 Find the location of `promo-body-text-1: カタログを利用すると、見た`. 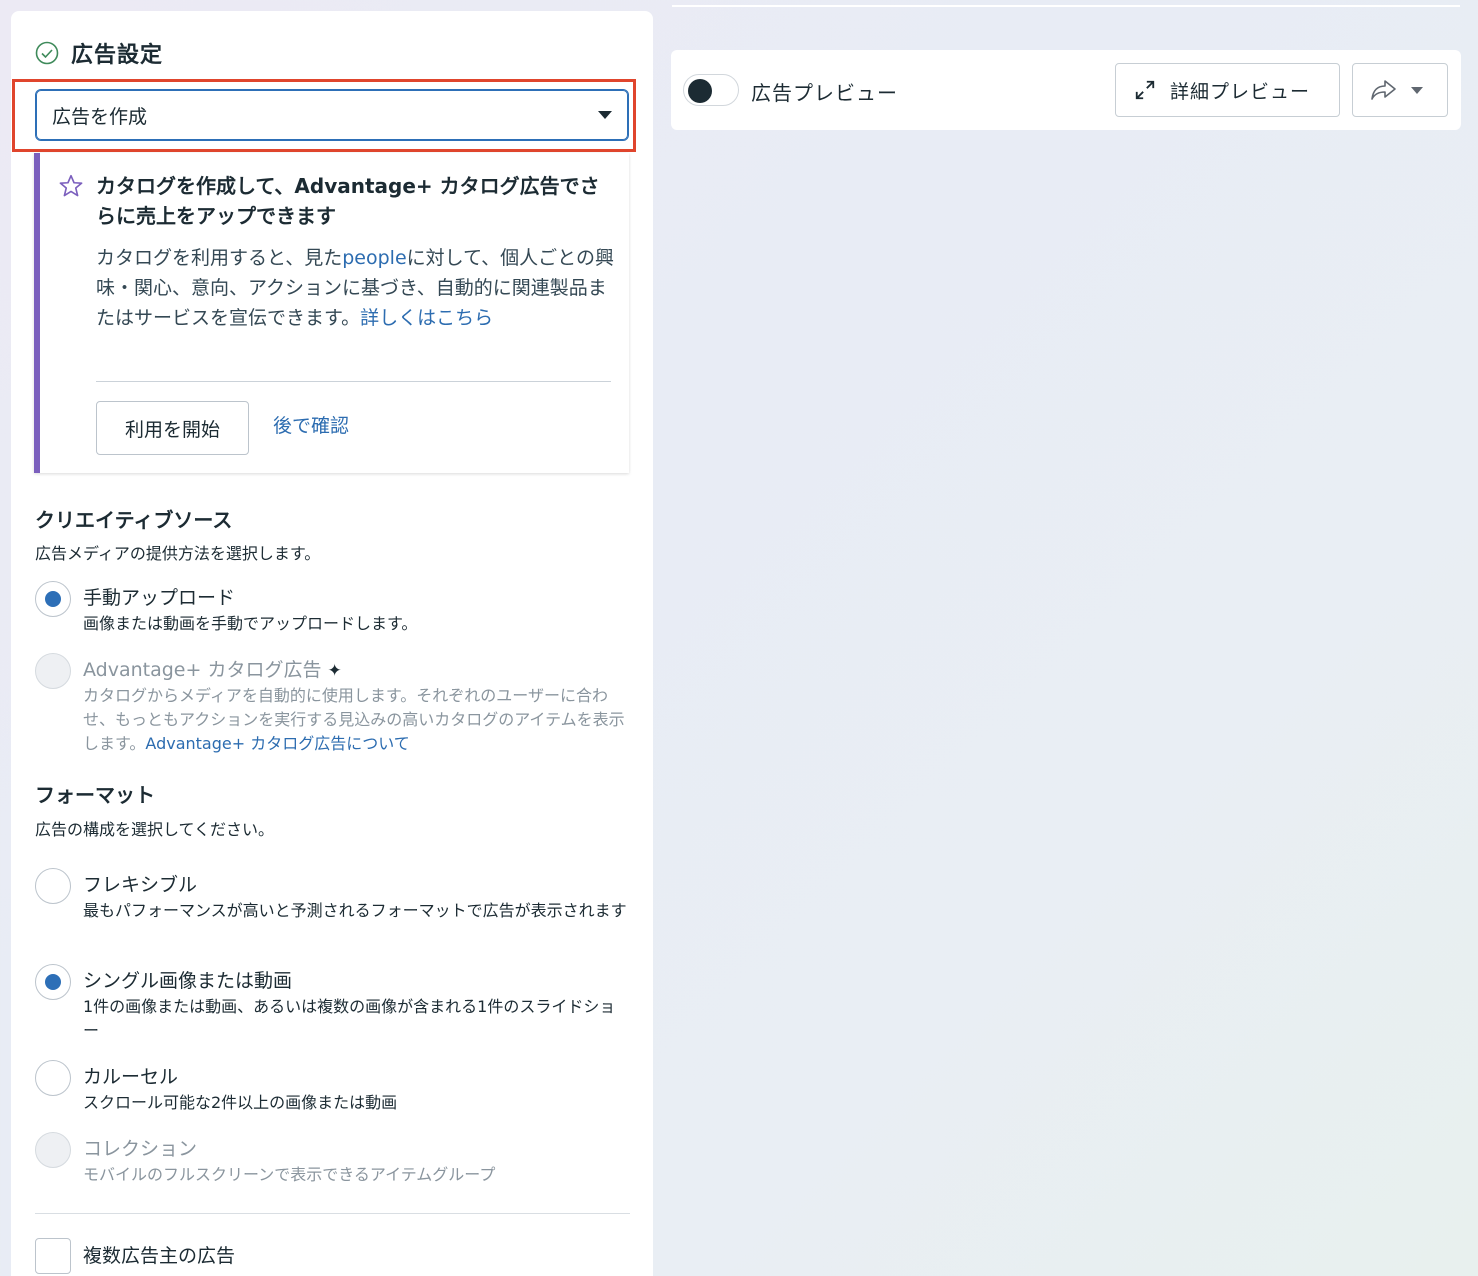

promo-body-text-1: カタログを利用すると、見た is located at coordinates (219, 258).